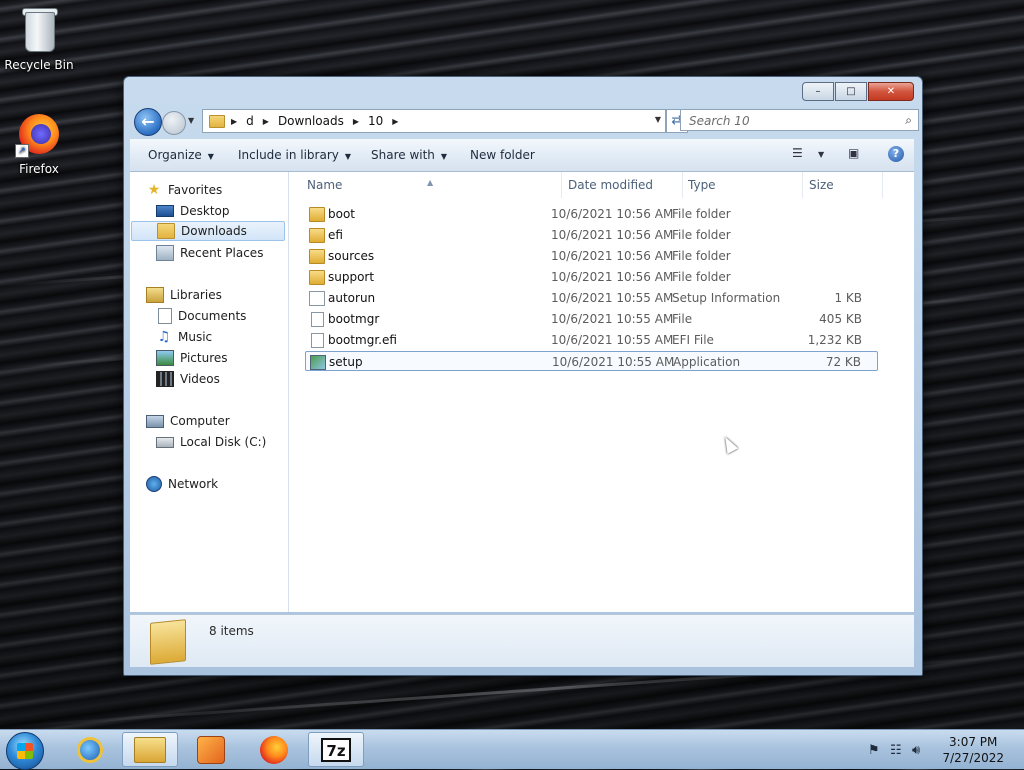 This screenshot has width=1024, height=770. I want to click on column-header-label: Date modified, so click(611, 185).